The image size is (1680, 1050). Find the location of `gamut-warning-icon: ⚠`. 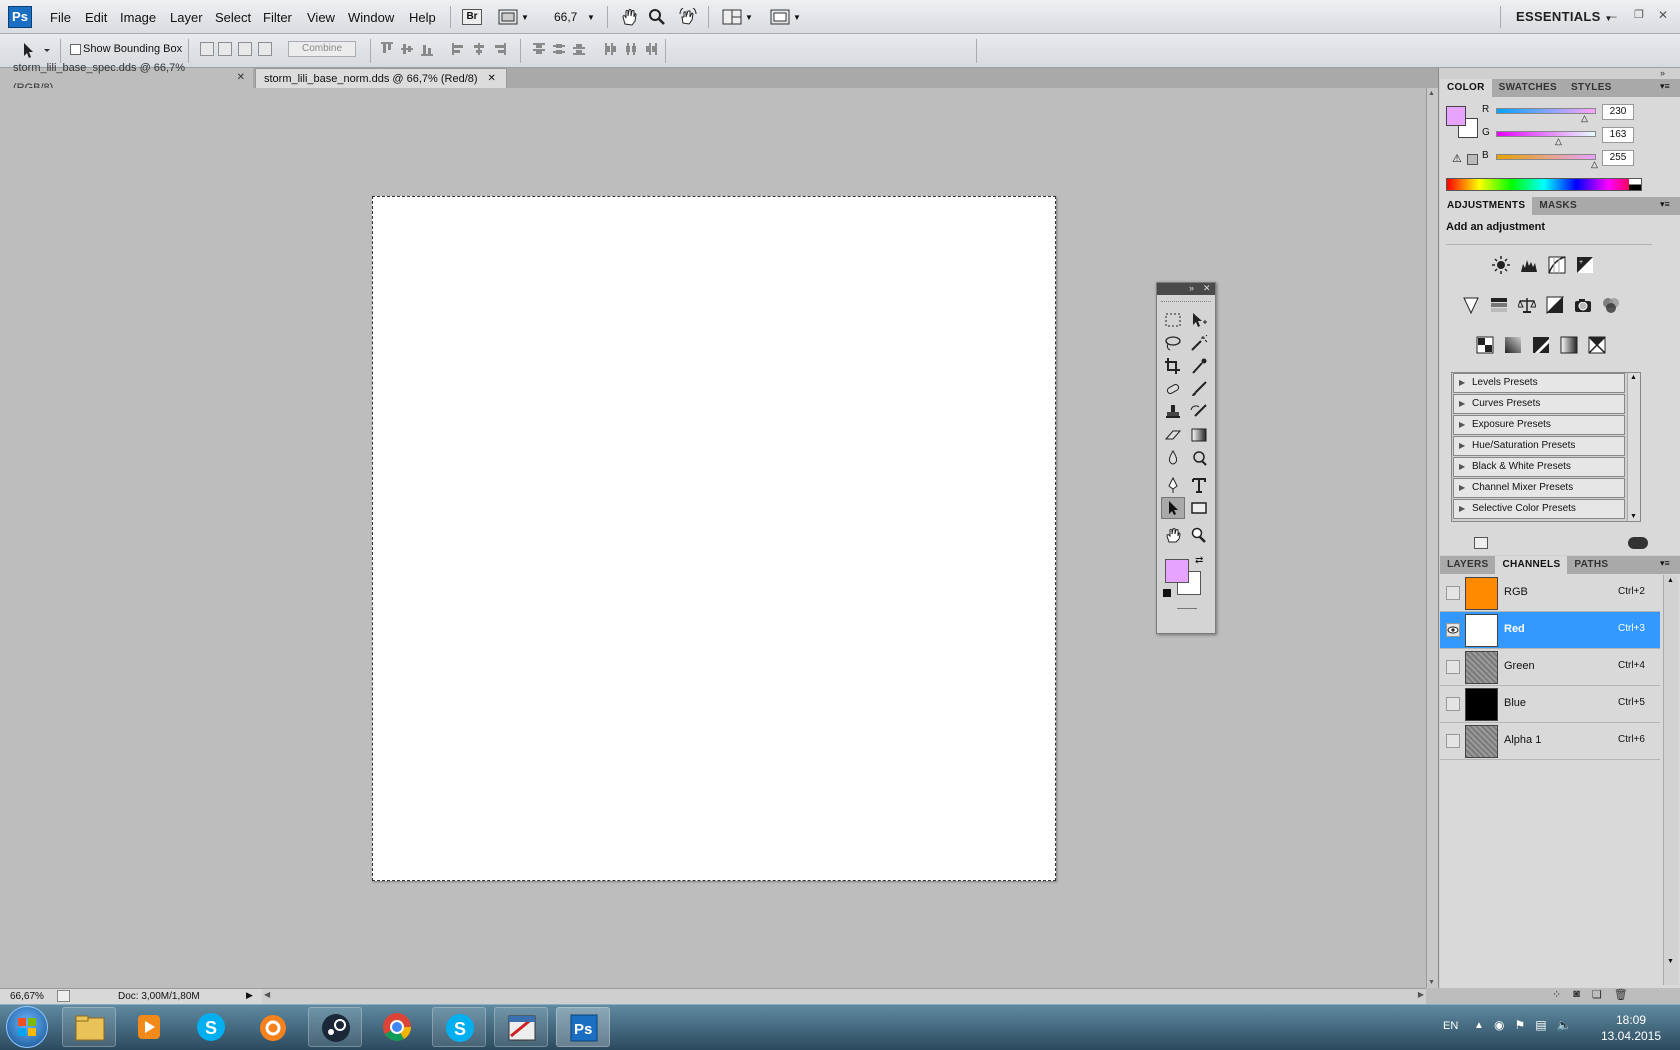

gamut-warning-icon: ⚠ is located at coordinates (1457, 158).